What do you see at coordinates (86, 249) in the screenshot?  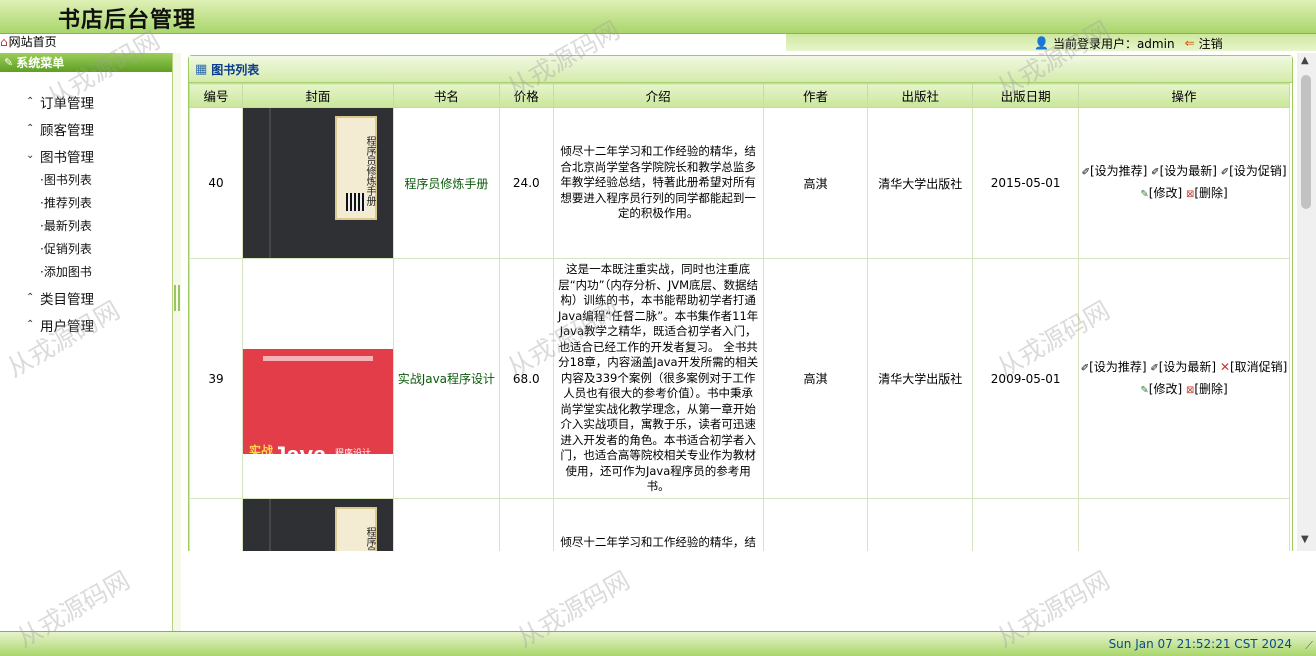 I see `sidebar-item-promotions: ·促销列表` at bounding box center [86, 249].